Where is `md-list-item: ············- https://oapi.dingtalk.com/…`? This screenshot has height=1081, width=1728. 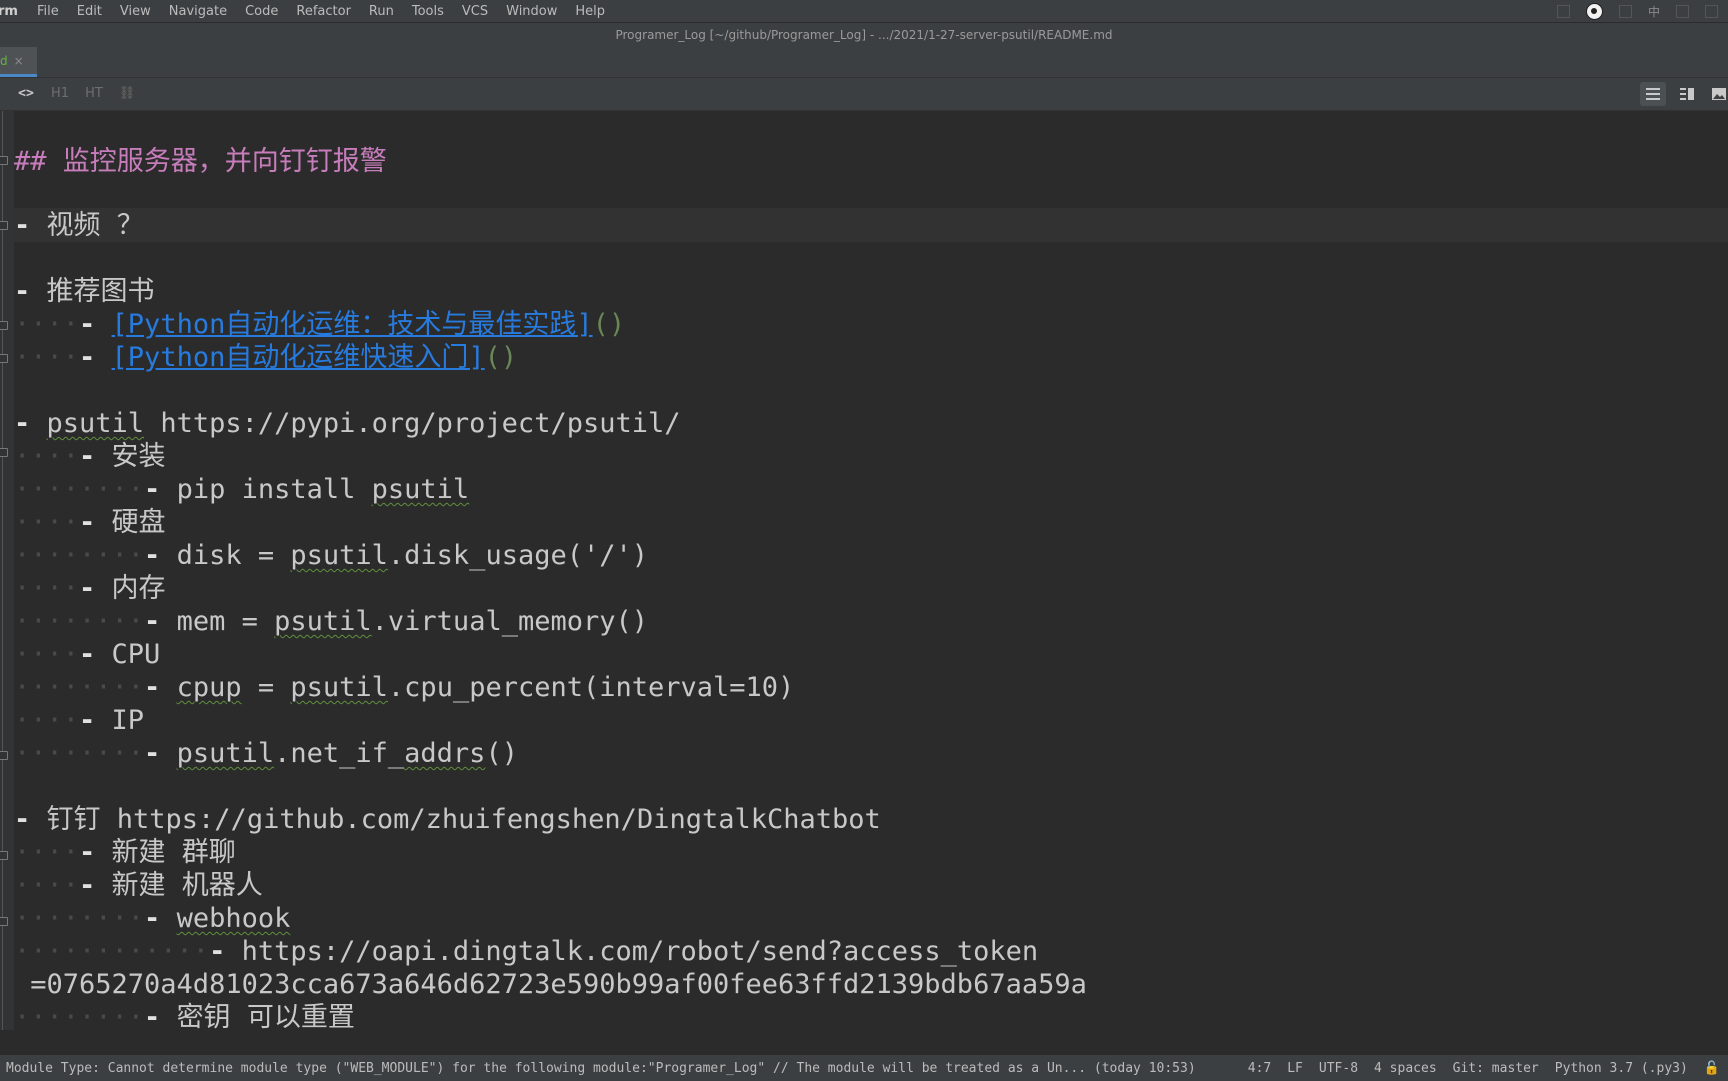 md-list-item: ············- https://oapi.dingtalk.com/… is located at coordinates (526, 951).